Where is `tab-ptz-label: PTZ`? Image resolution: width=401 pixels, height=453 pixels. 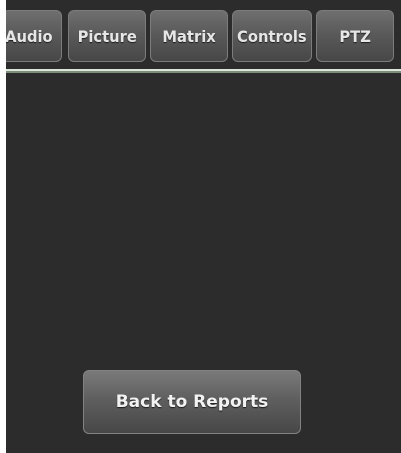
tab-ptz-label: PTZ is located at coordinates (355, 36).